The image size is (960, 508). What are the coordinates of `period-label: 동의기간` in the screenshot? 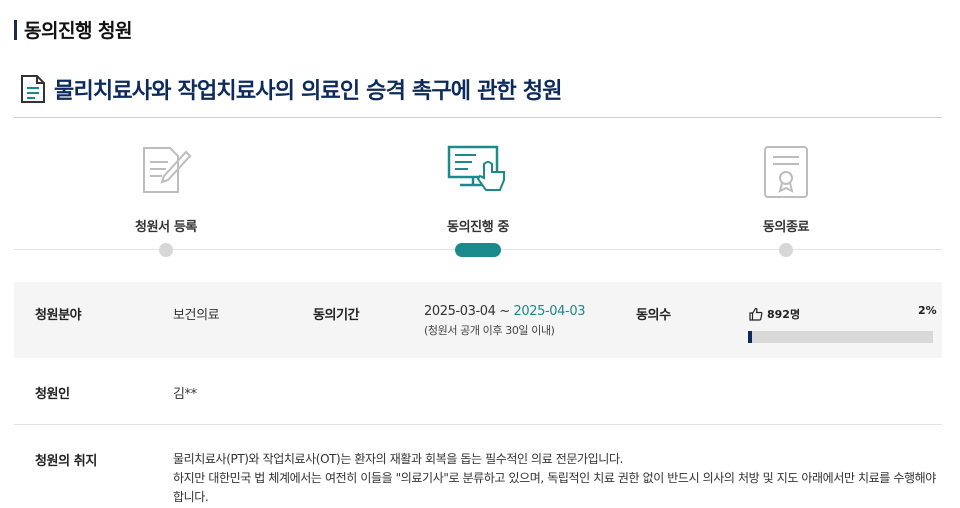 It's located at (336, 315).